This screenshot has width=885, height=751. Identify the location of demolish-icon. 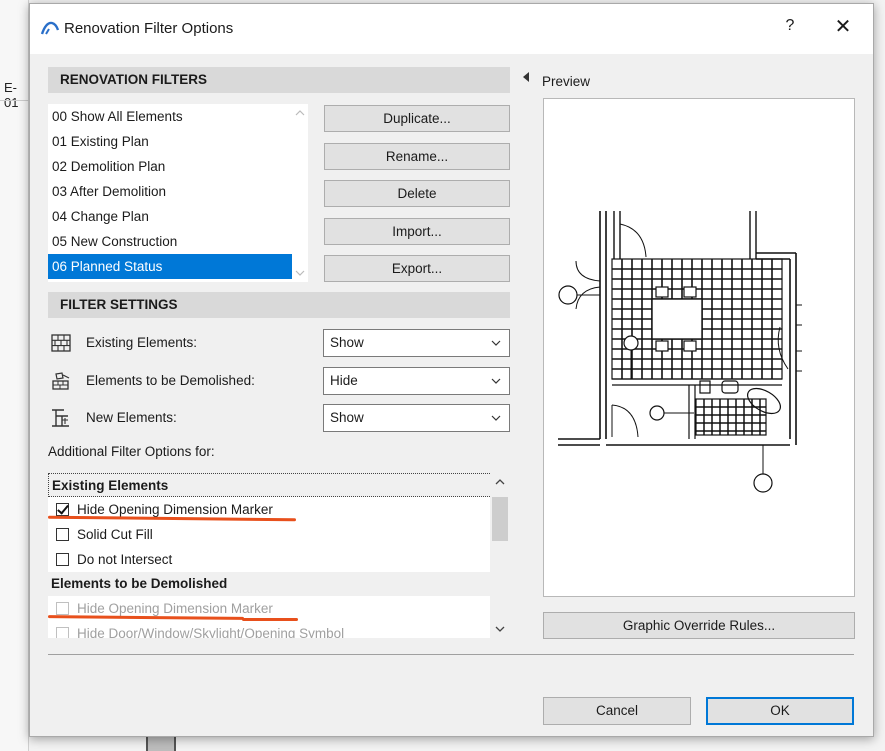
(61, 381).